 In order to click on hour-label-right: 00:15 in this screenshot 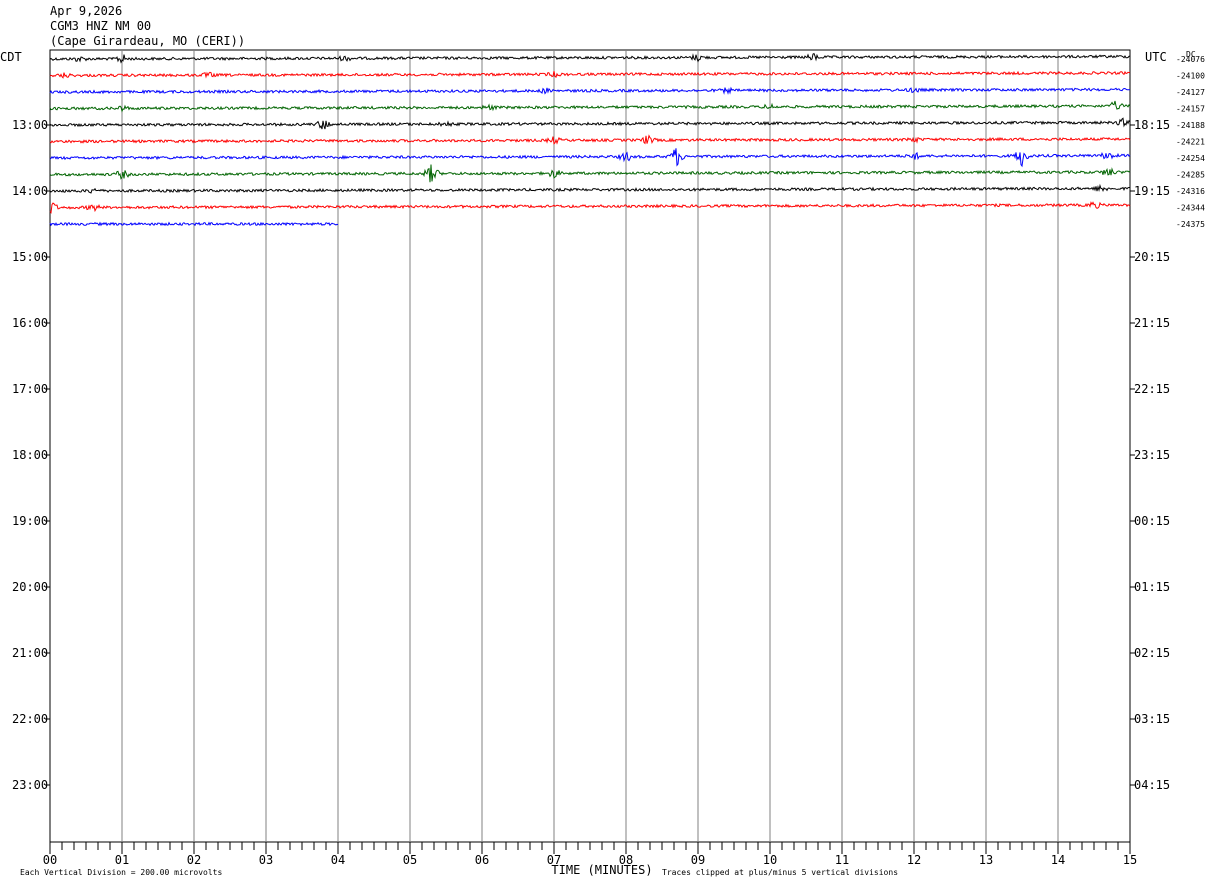, I will do `click(1152, 521)`.